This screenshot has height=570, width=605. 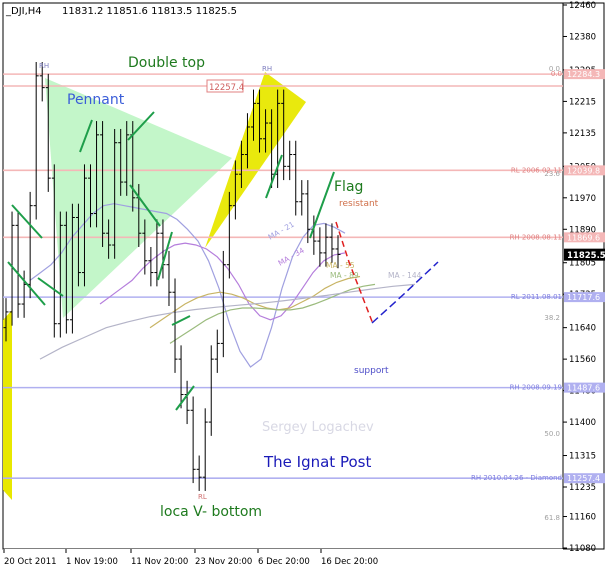 What do you see at coordinates (582, 37) in the screenshot?
I see `y-tick-label: 12380` at bounding box center [582, 37].